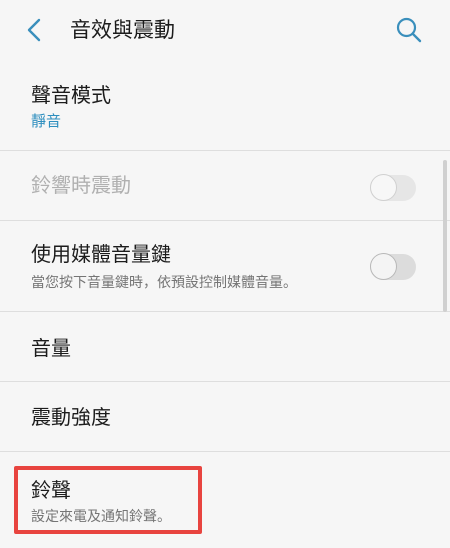 The image size is (450, 548). What do you see at coordinates (71, 95) in the screenshot?
I see `sound-mode-label: 聲音模式` at bounding box center [71, 95].